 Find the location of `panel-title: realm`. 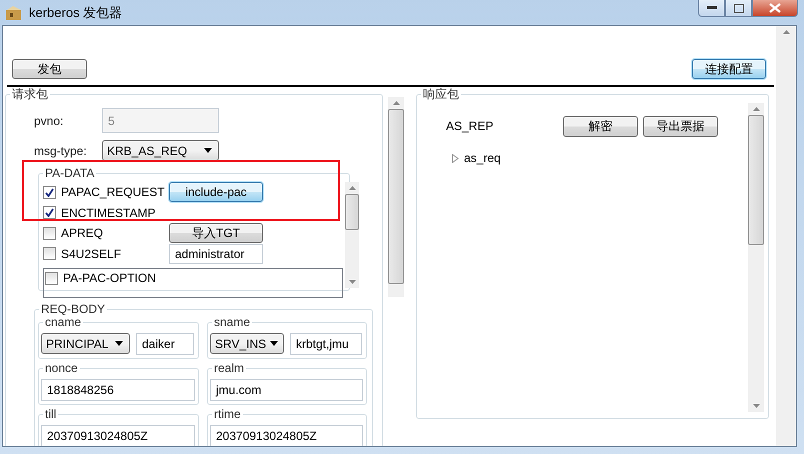

panel-title: realm is located at coordinates (229, 368).